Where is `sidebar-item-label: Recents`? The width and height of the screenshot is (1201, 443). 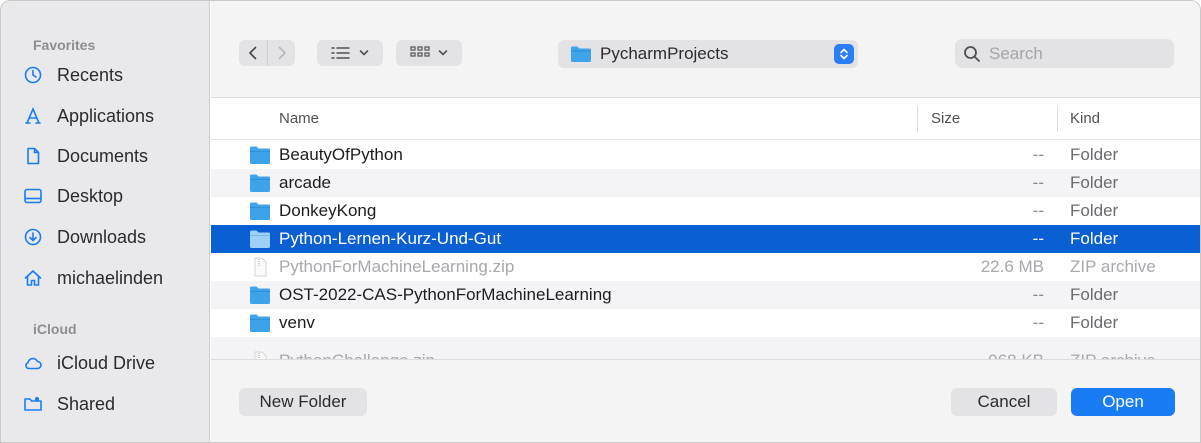 sidebar-item-label: Recents is located at coordinates (90, 74).